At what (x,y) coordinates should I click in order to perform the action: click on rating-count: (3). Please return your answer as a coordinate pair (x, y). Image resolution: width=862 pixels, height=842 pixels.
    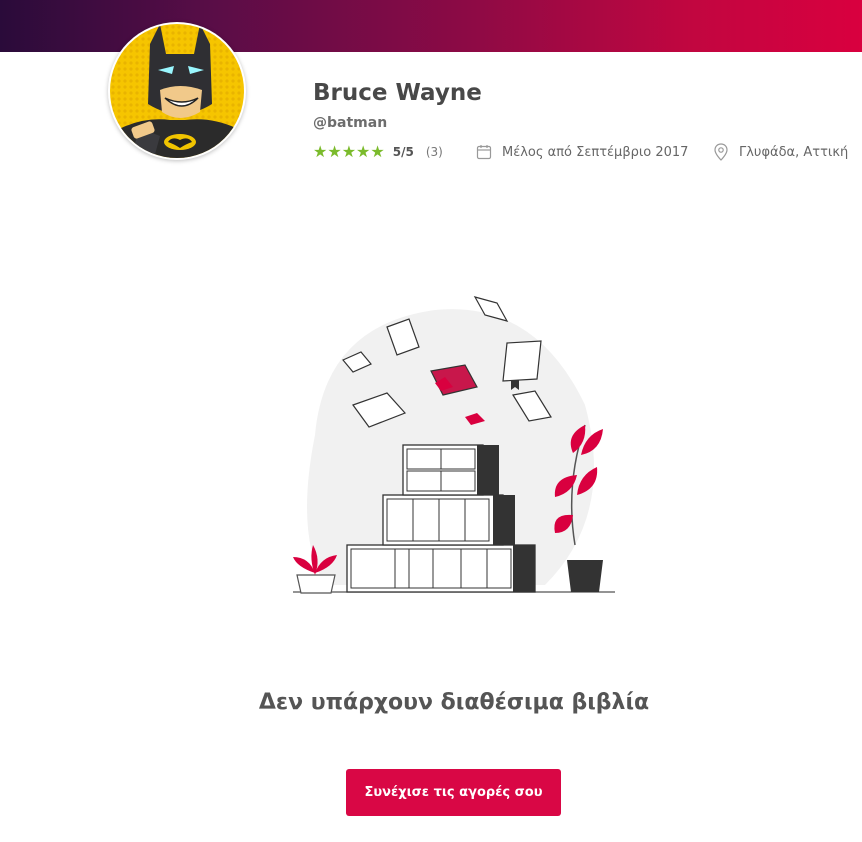
    Looking at the image, I should click on (434, 152).